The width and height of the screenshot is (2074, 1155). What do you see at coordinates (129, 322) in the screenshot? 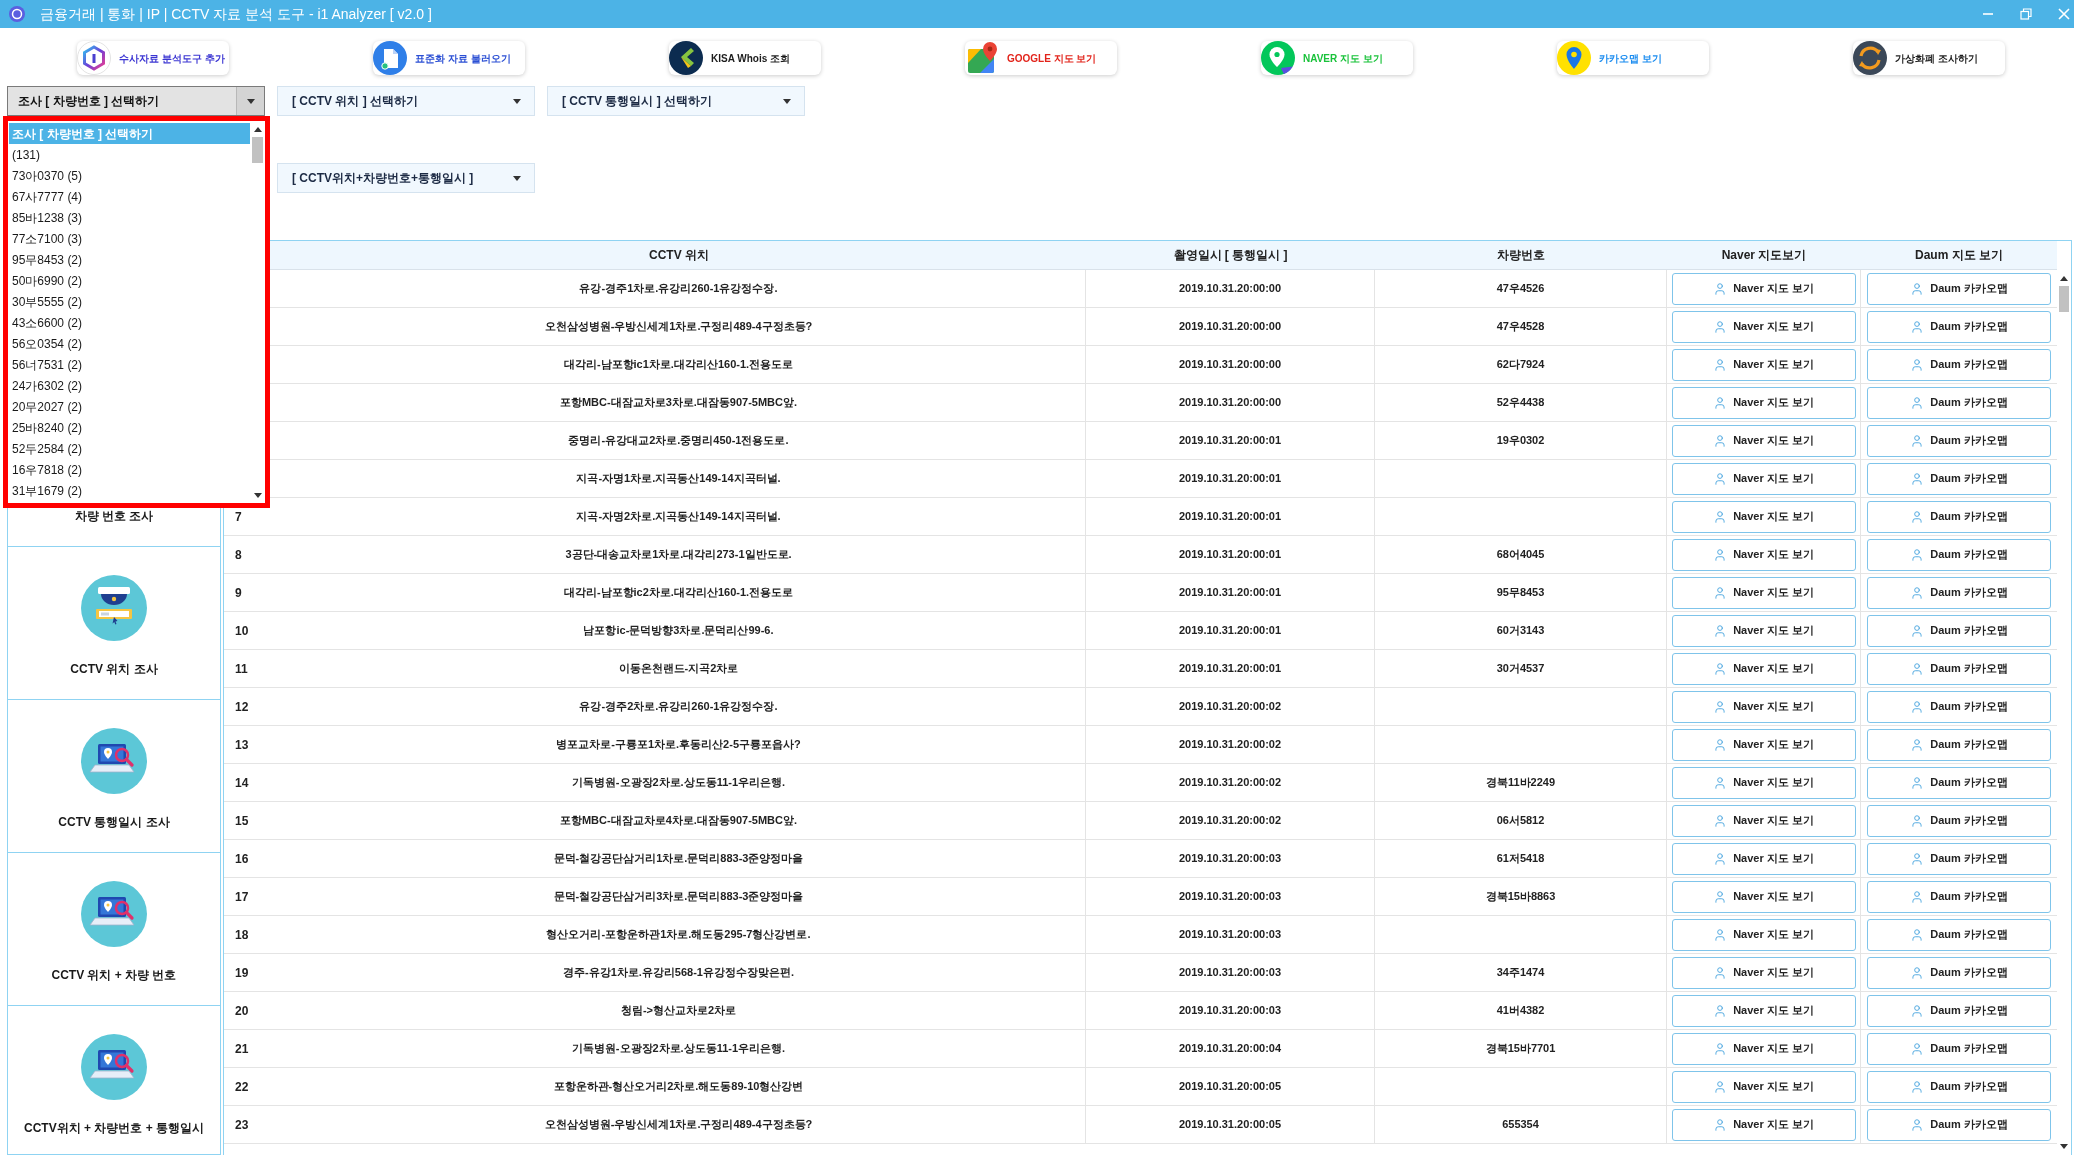
I see `list-item: 43소6600 (2)` at bounding box center [129, 322].